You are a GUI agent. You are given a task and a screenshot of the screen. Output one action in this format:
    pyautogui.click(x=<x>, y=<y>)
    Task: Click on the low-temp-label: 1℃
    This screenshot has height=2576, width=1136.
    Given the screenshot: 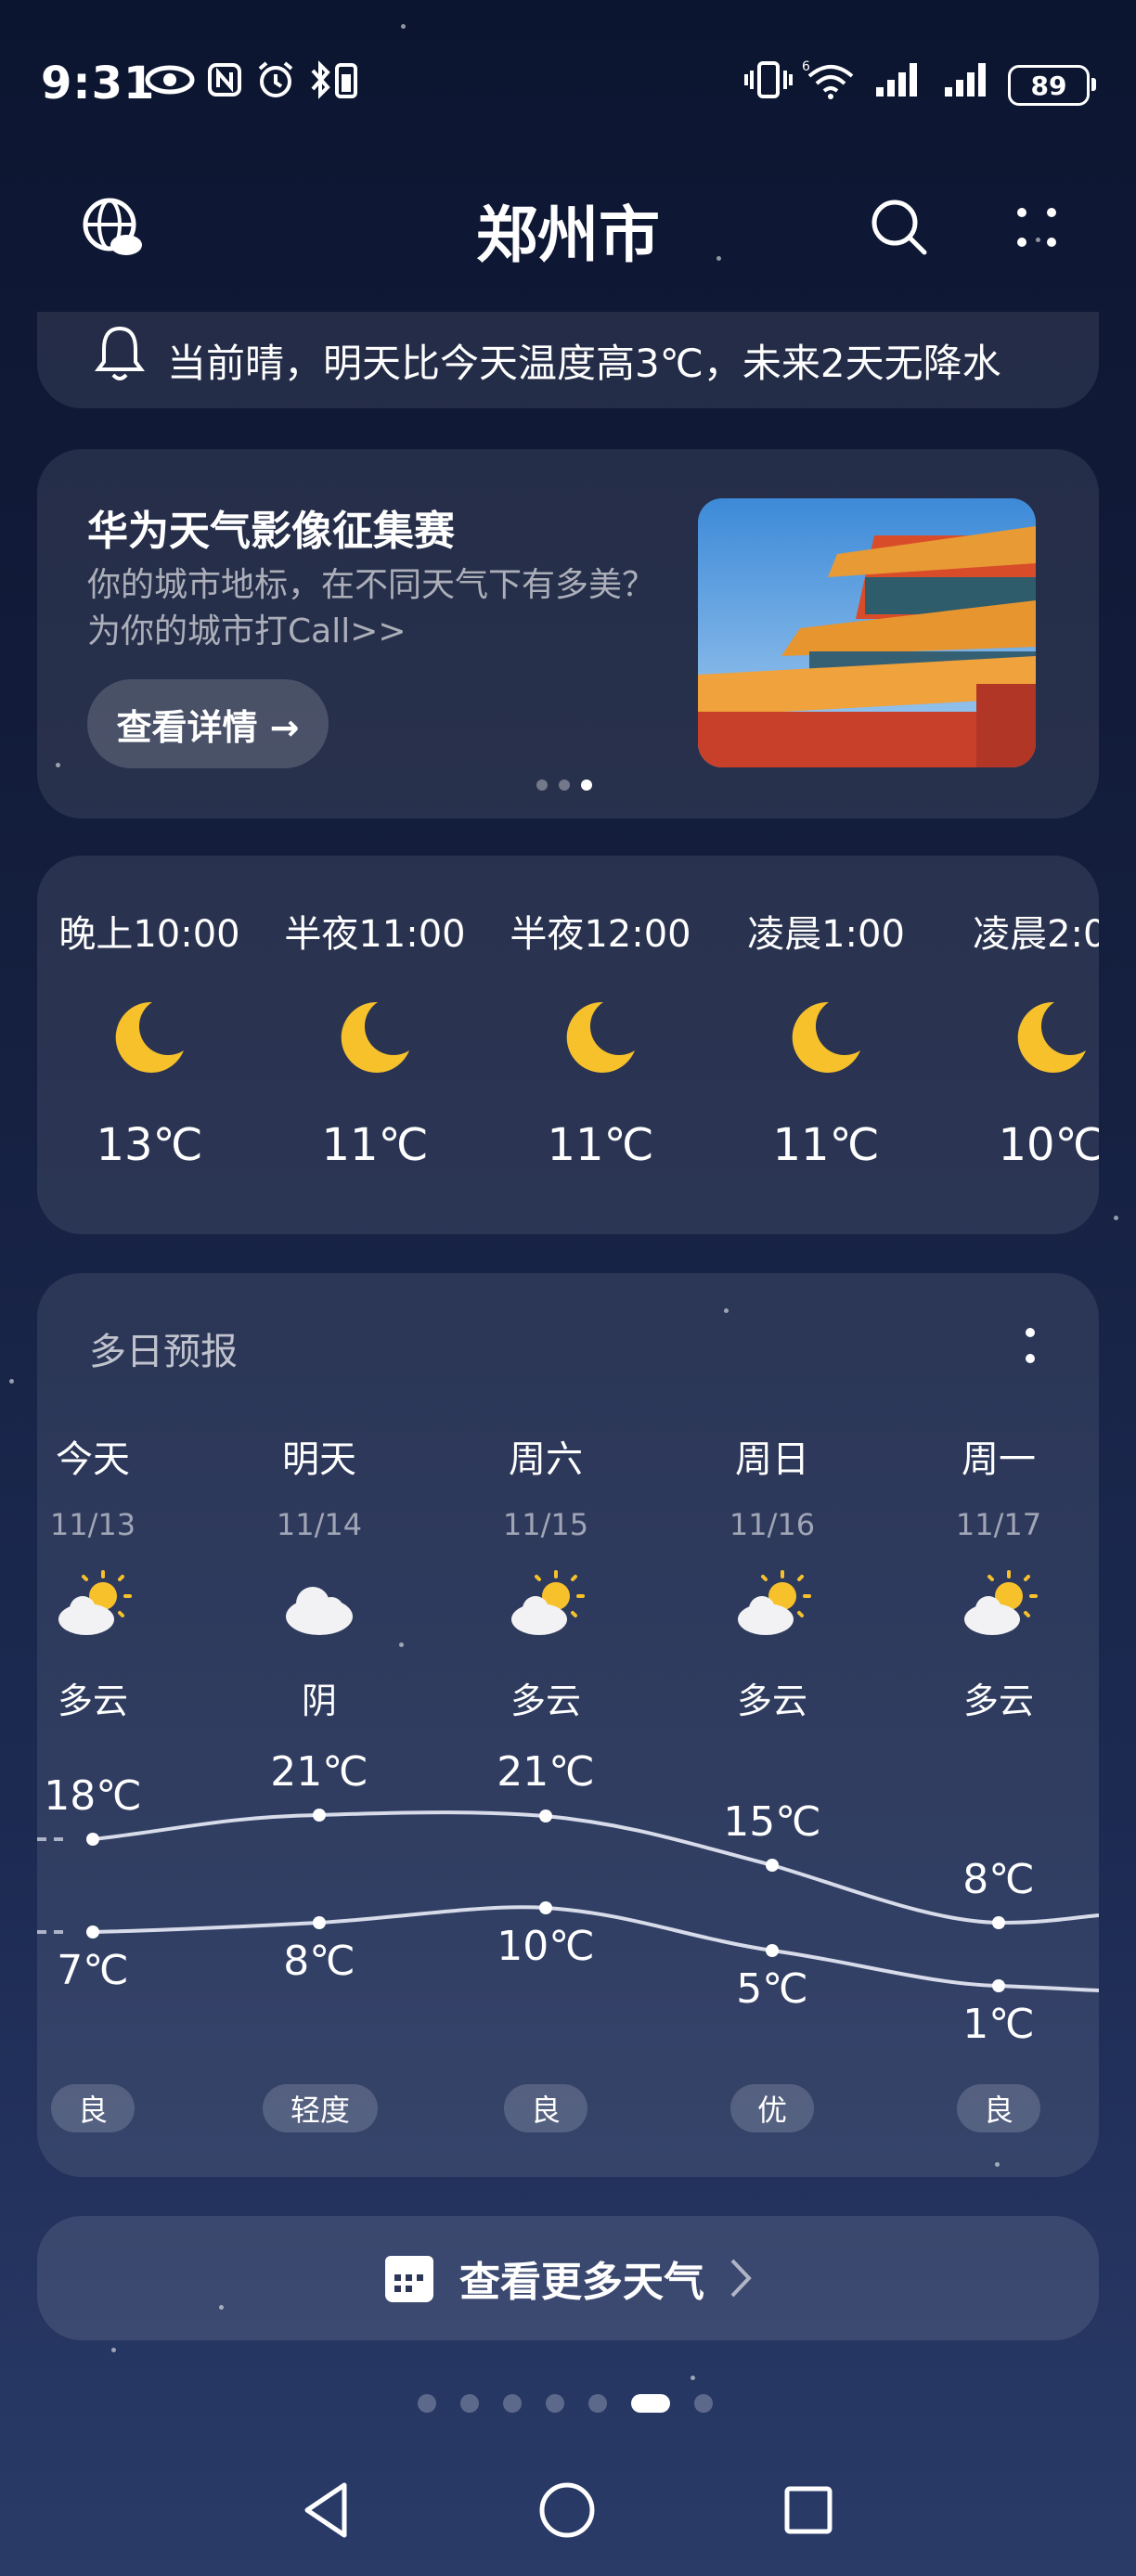 What is the action you would take?
    pyautogui.click(x=998, y=2025)
    